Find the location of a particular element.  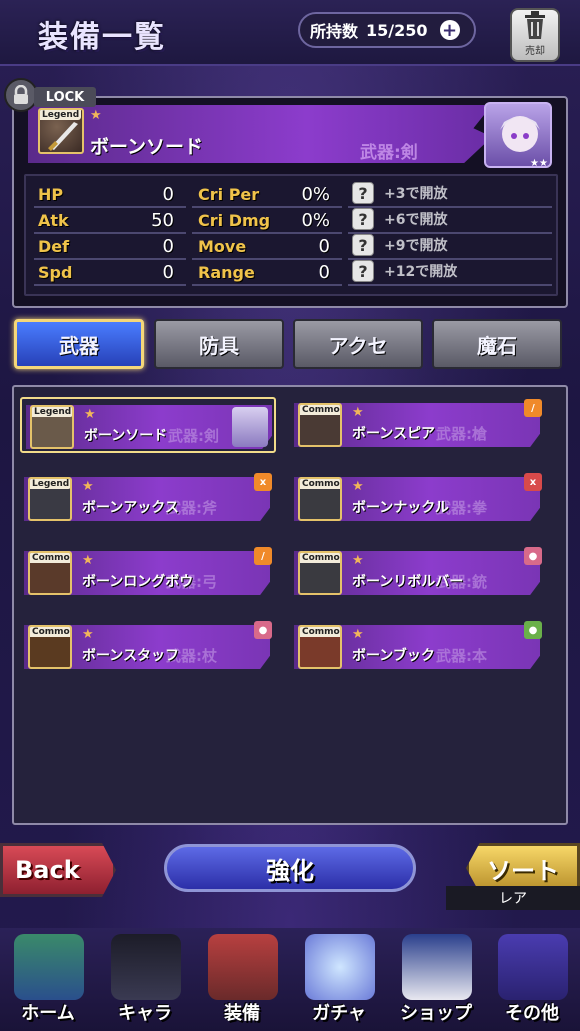

stat-row: Range is located at coordinates (226, 272).